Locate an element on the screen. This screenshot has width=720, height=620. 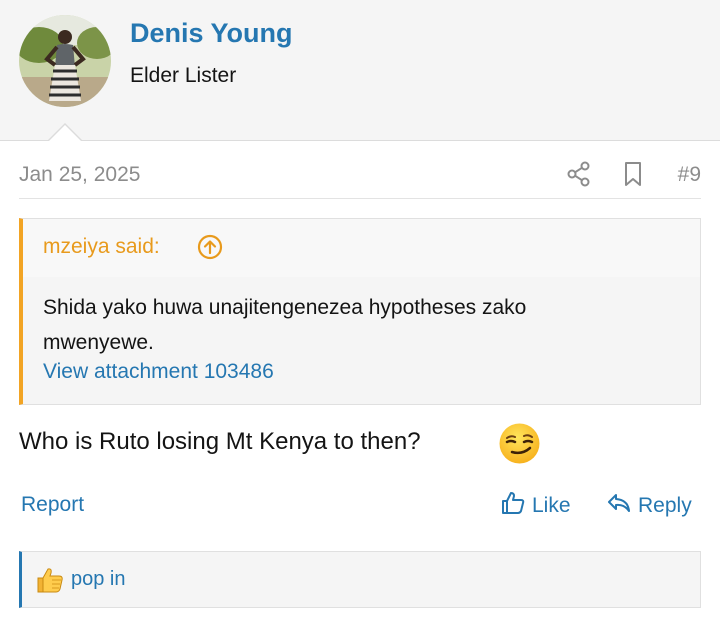
thumbs-up-reaction-icon is located at coordinates (50, 580).